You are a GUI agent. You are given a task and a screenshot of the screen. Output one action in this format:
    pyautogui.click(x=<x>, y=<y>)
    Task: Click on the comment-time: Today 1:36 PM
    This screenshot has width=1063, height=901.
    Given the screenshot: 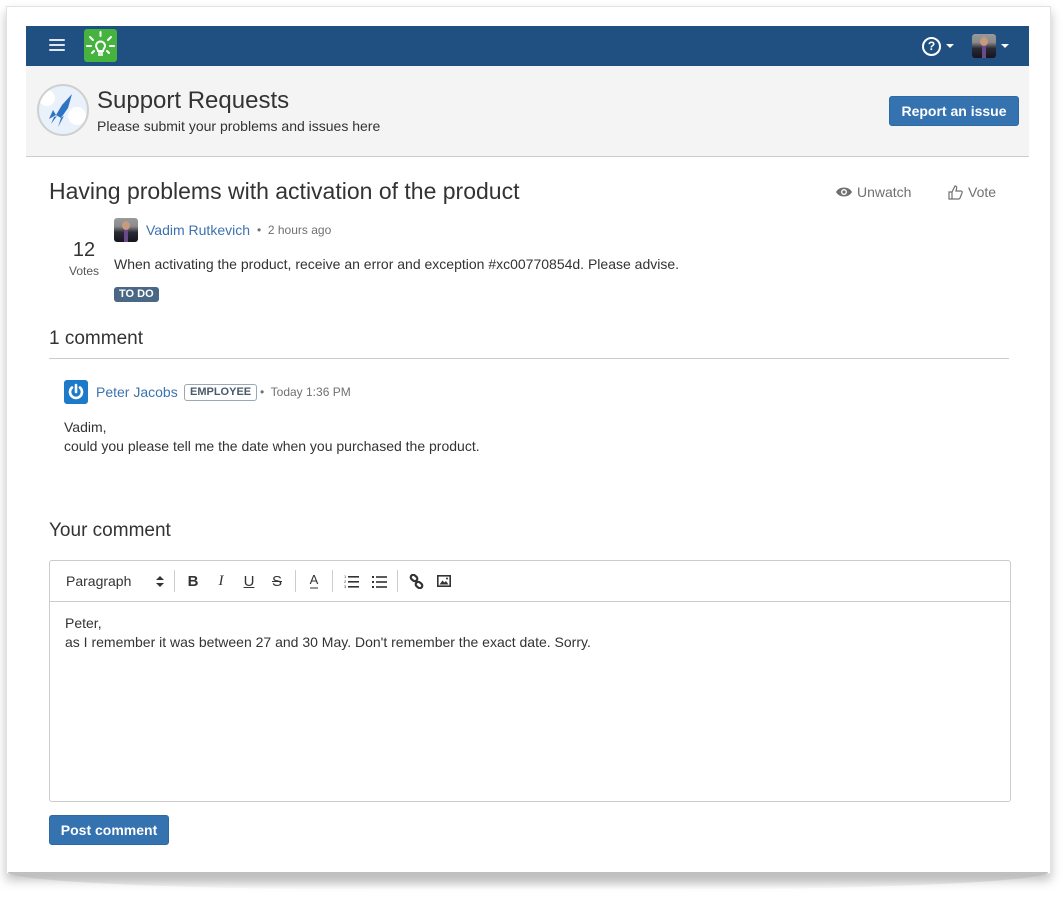 What is the action you would take?
    pyautogui.click(x=310, y=392)
    